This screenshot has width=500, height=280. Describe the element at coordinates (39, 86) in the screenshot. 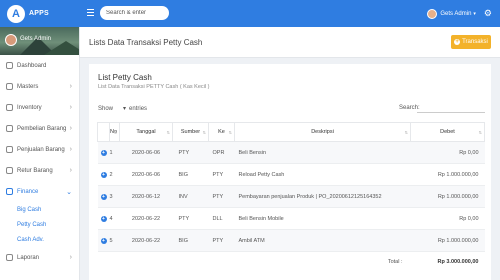

I see `sidebar-item-masters: Masters ›` at that location.